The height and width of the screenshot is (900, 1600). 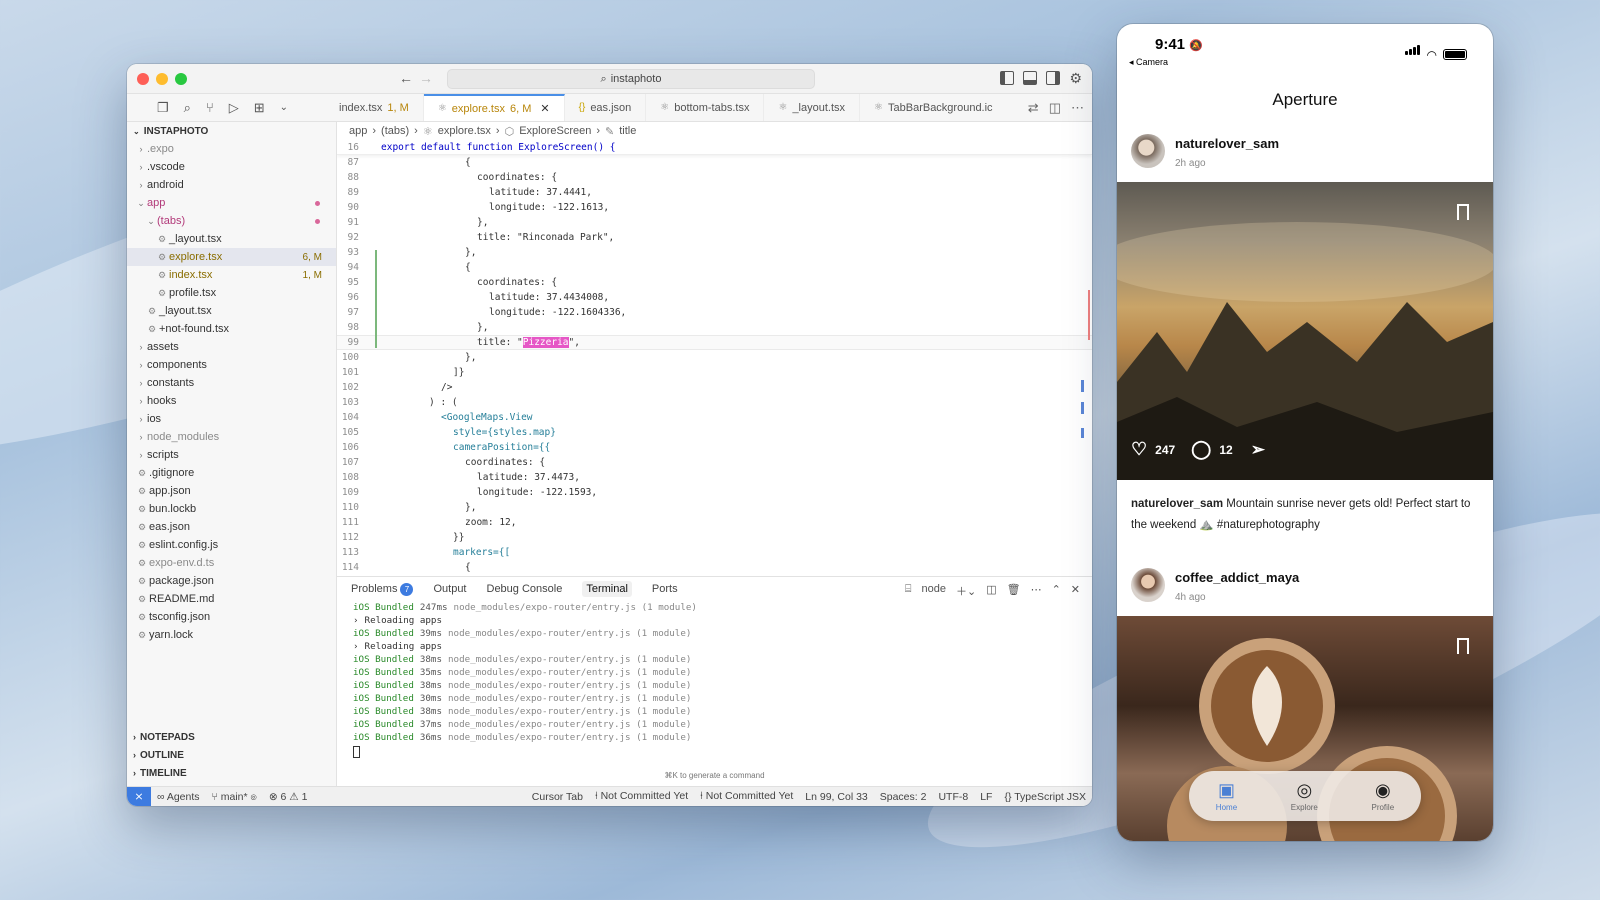 What do you see at coordinates (382, 589) in the screenshot?
I see `tab-problems: Problems 7` at bounding box center [382, 589].